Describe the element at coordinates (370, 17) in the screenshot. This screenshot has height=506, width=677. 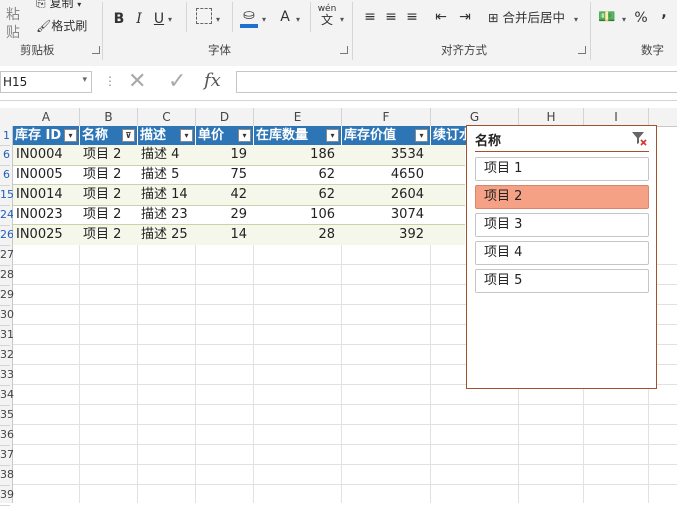
I see `align-left-button: ≡` at that location.